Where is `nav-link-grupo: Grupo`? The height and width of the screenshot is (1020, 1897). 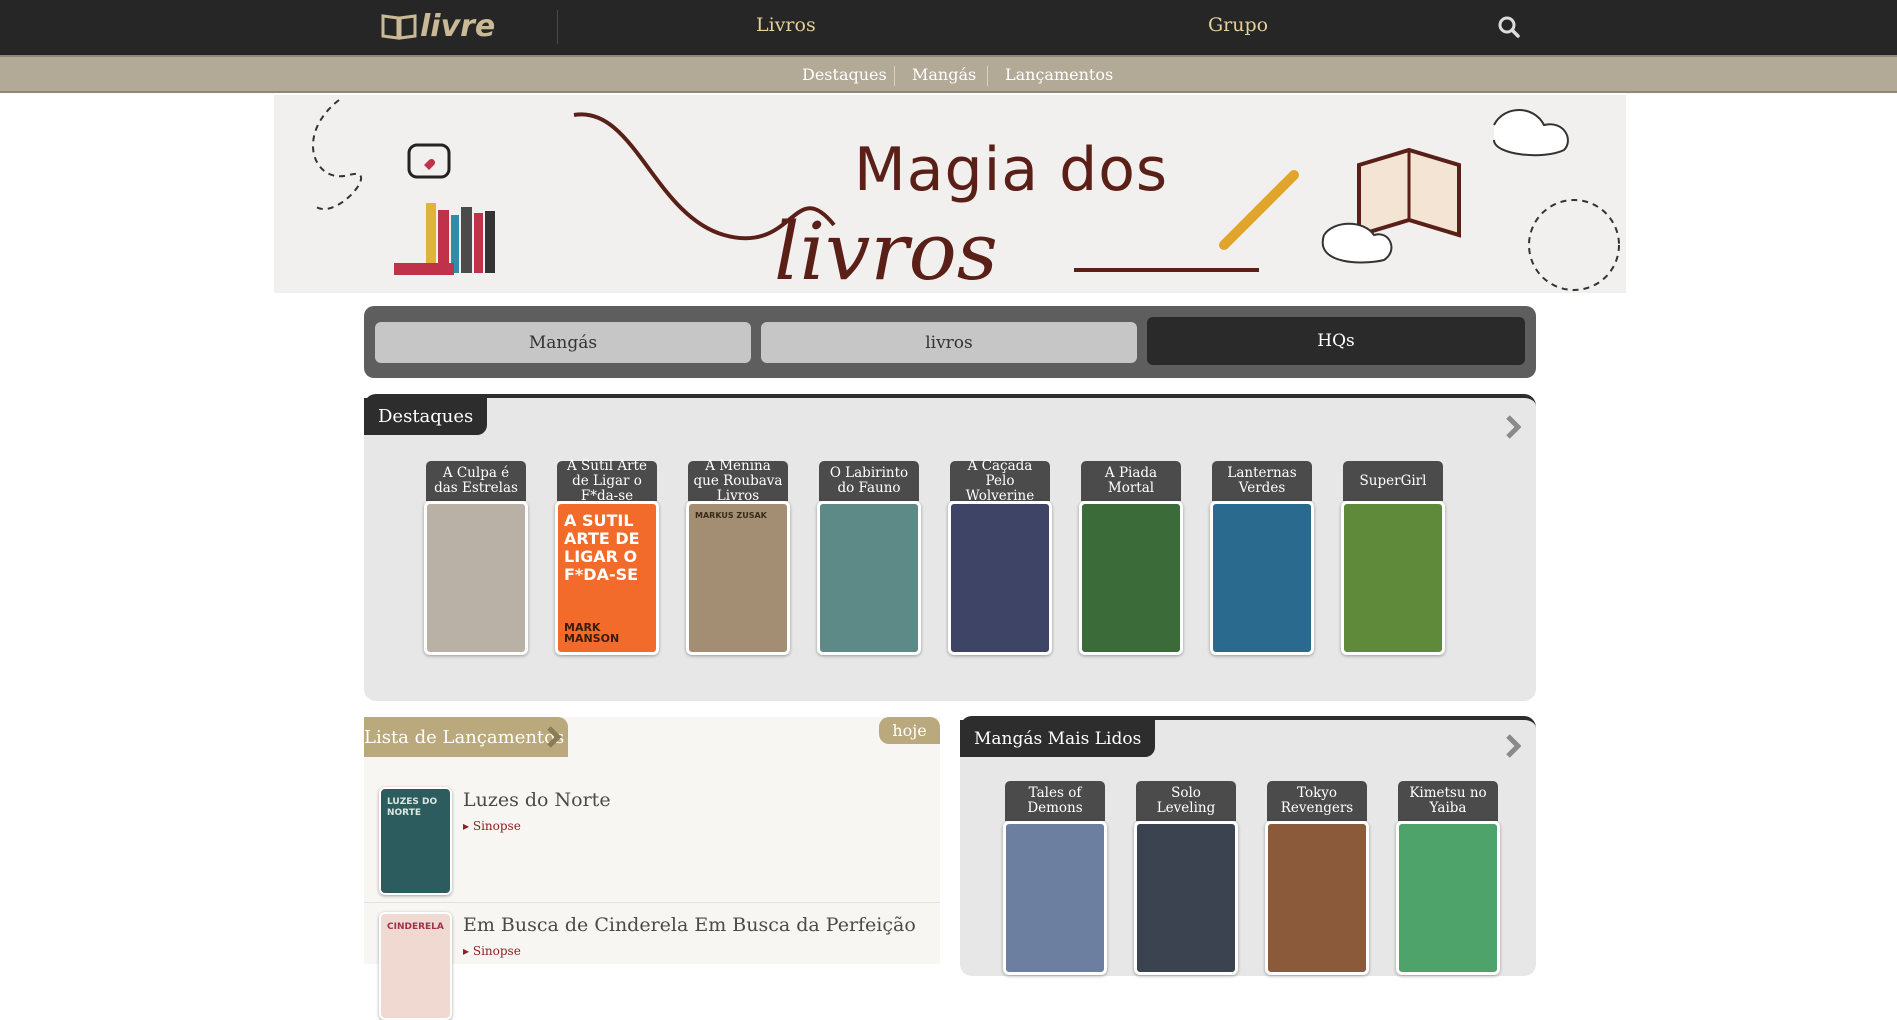 nav-link-grupo: Grupo is located at coordinates (1238, 25).